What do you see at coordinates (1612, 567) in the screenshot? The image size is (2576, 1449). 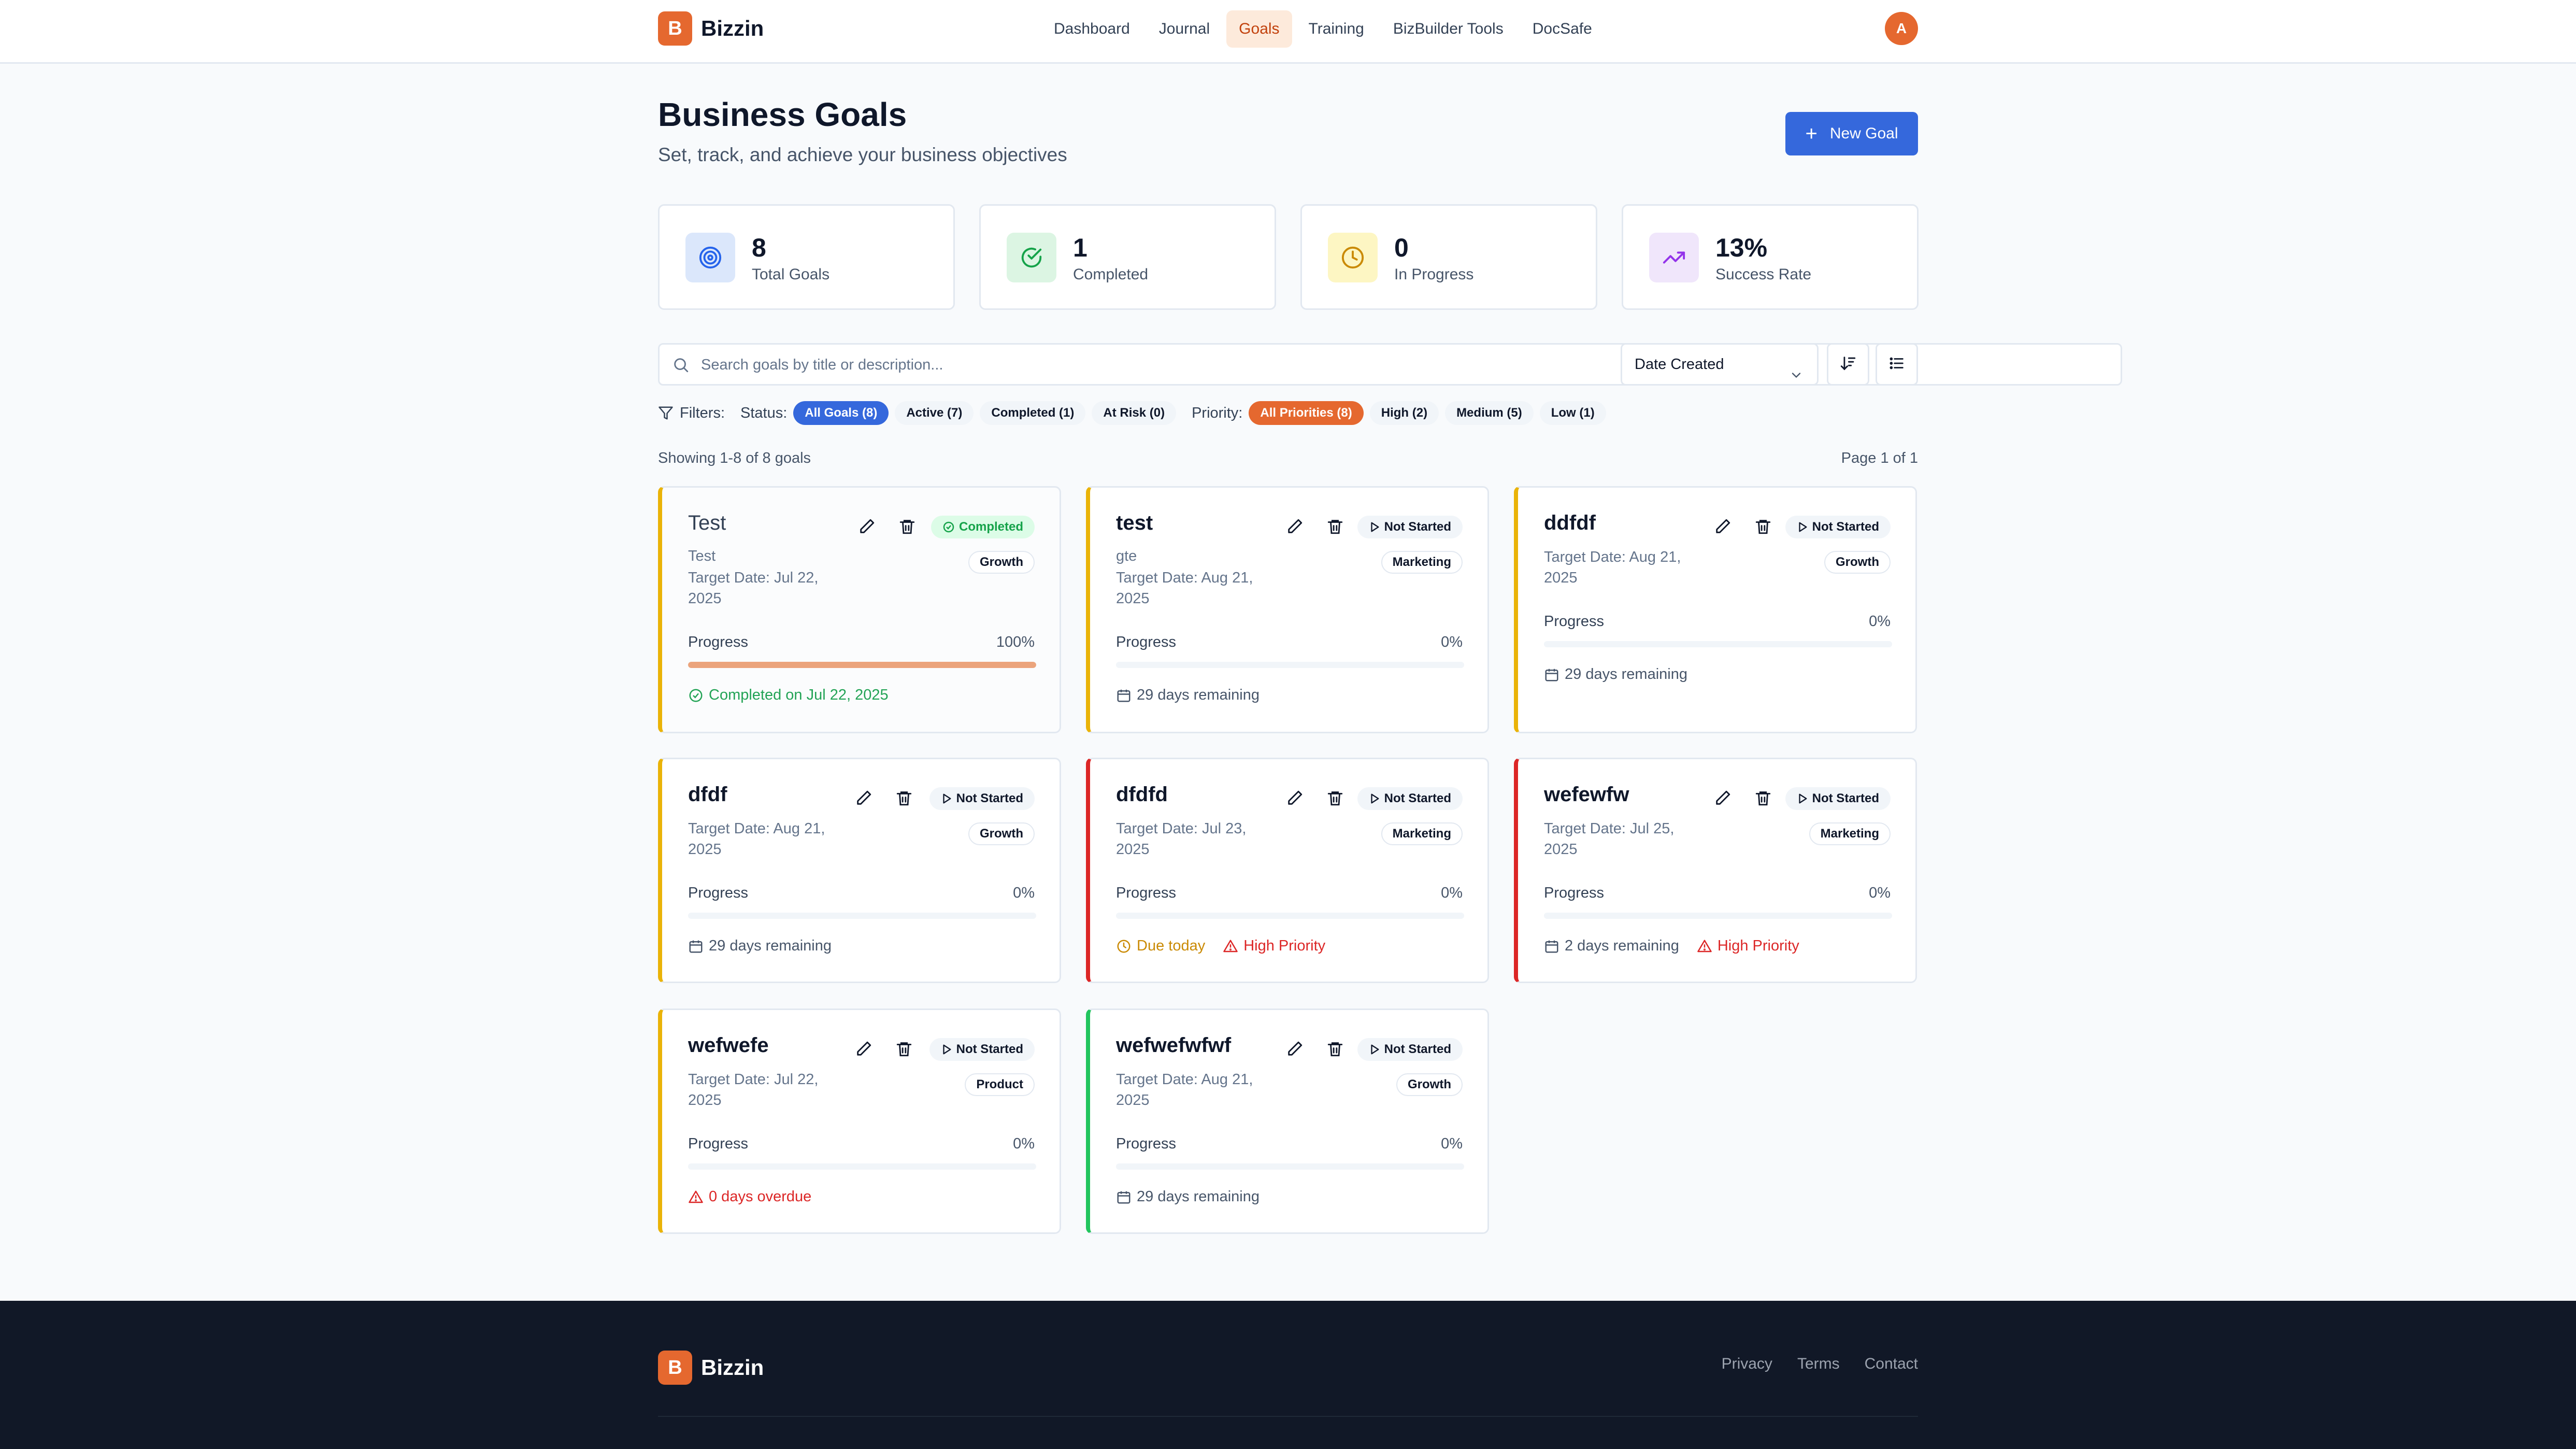 I see `goal-target-date: Target Date: Aug 21, 2025` at bounding box center [1612, 567].